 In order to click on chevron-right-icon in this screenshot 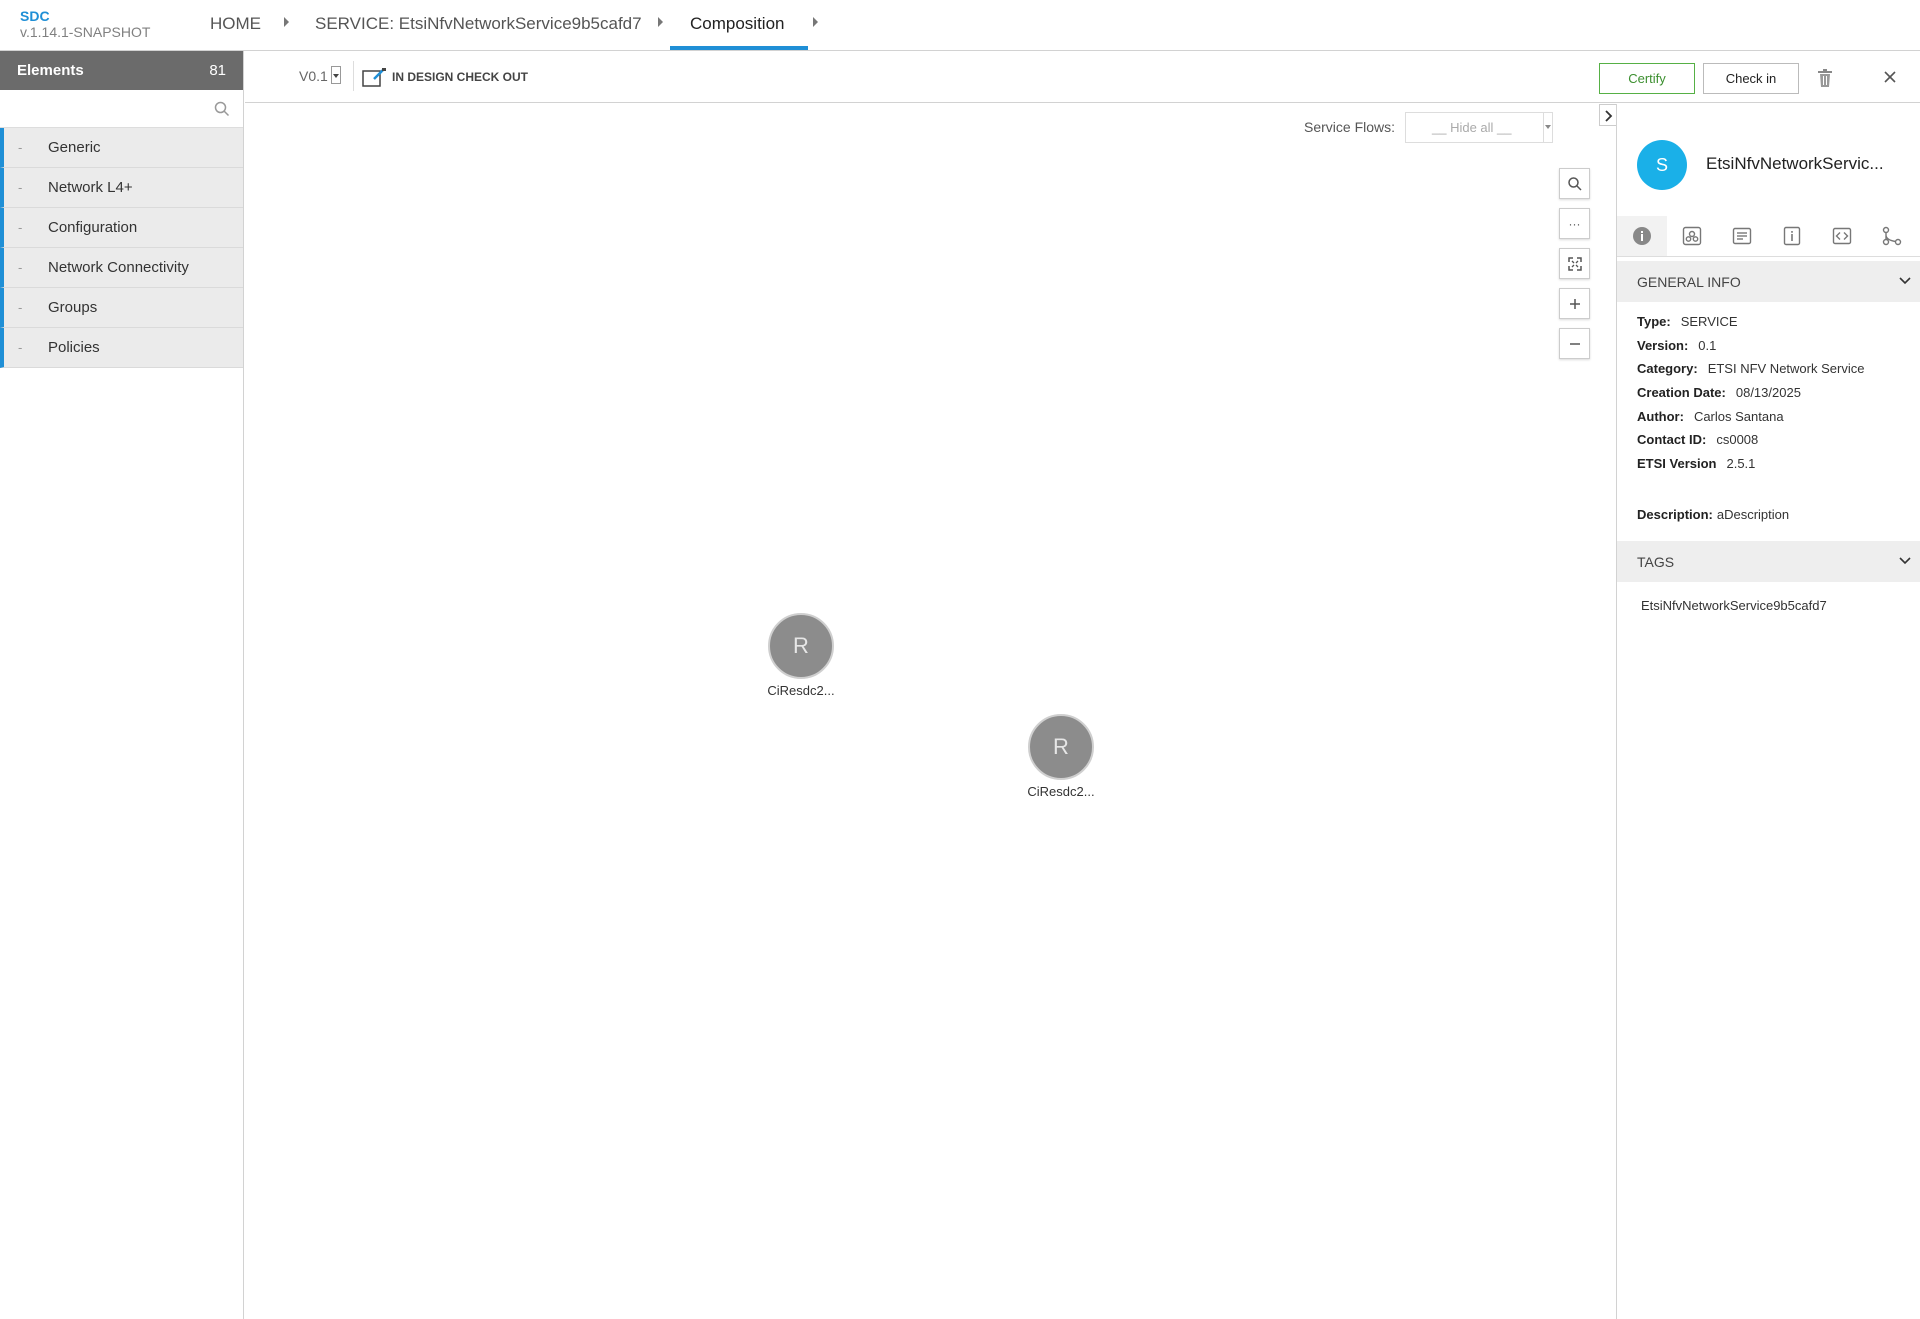, I will do `click(1609, 116)`.